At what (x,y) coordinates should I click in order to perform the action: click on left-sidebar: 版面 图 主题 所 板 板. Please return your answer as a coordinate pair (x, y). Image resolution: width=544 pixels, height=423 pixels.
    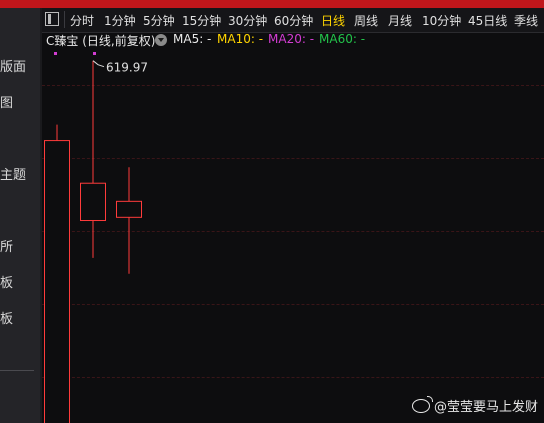
    Looking at the image, I should click on (20, 215).